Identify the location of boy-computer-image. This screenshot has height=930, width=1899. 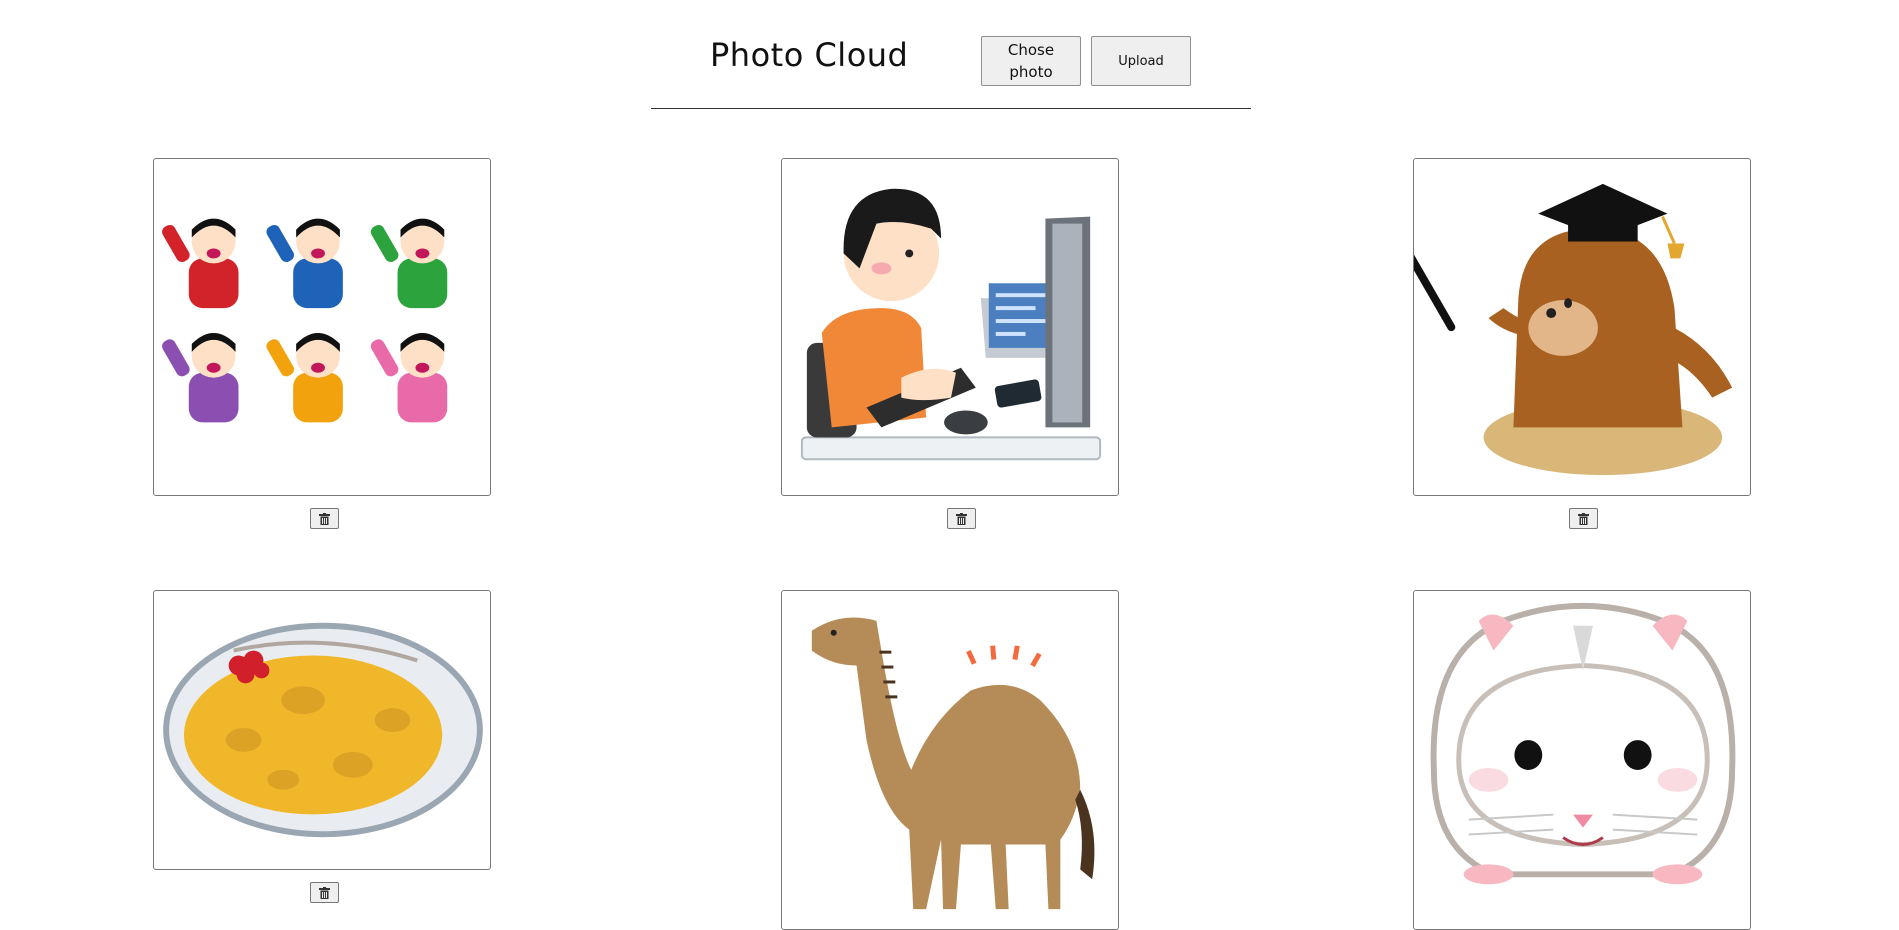
(951, 324).